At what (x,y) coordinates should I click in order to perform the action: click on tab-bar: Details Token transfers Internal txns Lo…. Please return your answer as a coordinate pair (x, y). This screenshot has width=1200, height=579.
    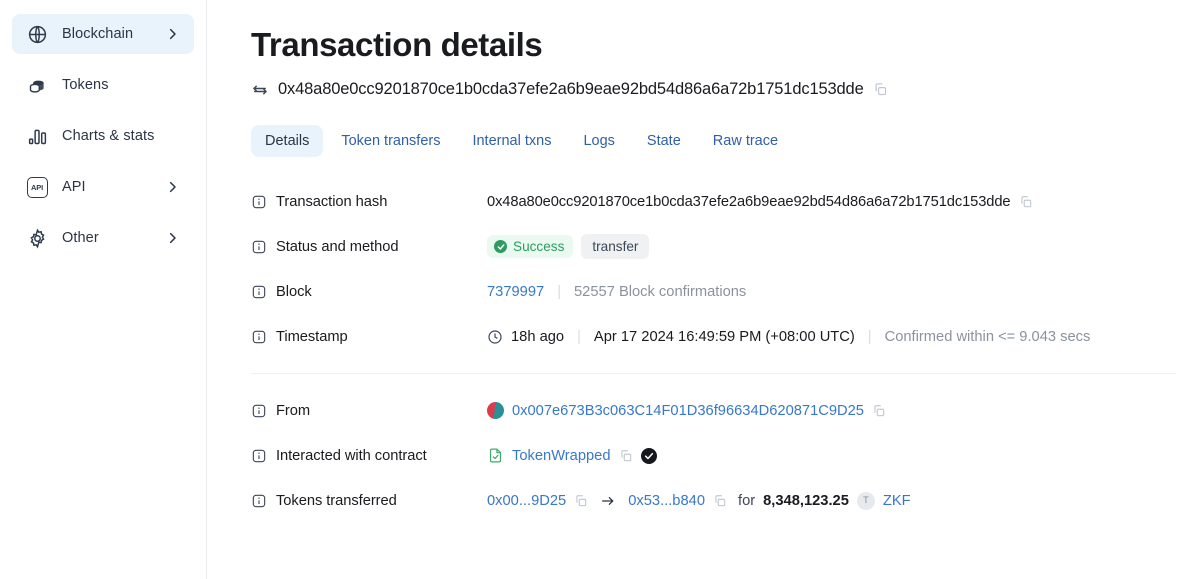
    Looking at the image, I should click on (713, 141).